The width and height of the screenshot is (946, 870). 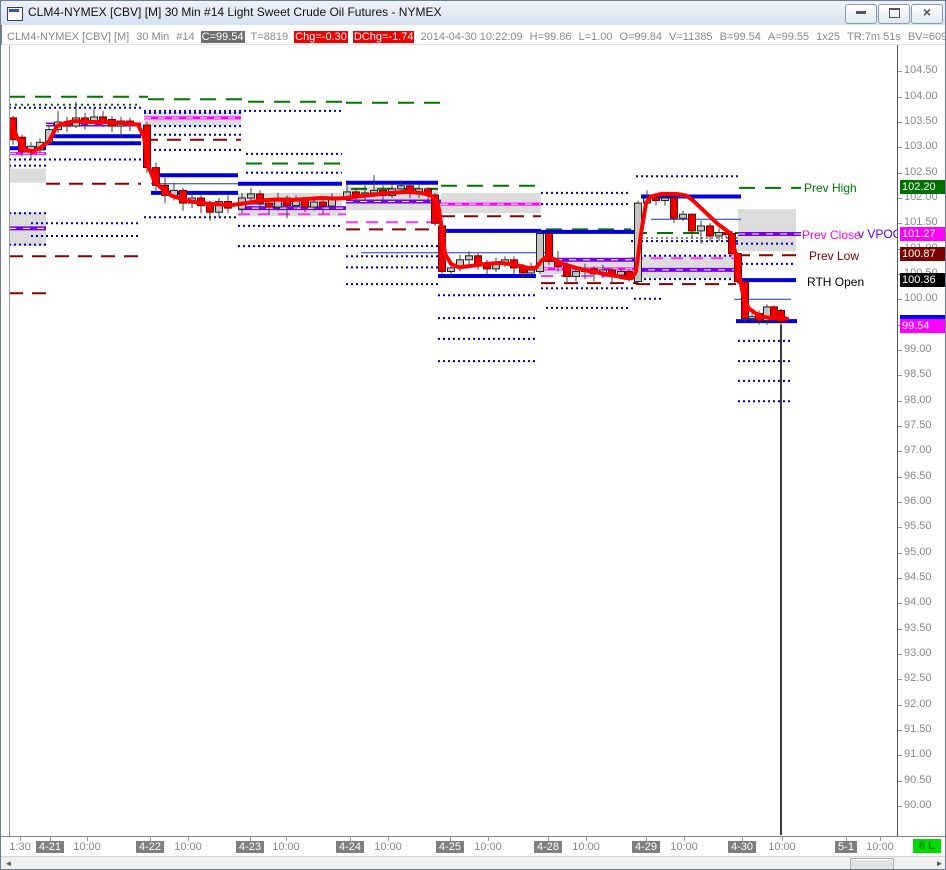 I want to click on bar-countdown-badge: 8 L, so click(x=927, y=846).